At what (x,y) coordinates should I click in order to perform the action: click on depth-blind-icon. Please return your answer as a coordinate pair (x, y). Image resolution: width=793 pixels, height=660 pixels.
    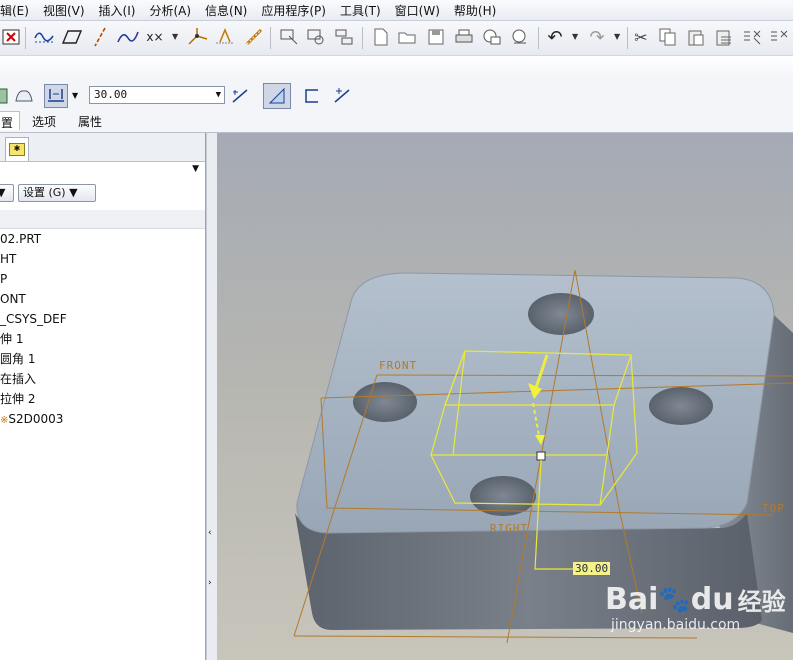
    Looking at the image, I should click on (56, 96).